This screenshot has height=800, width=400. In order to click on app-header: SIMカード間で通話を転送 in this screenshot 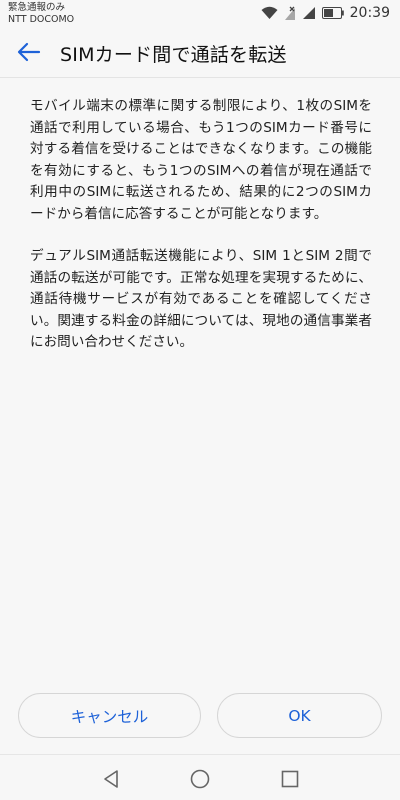, I will do `click(200, 54)`.